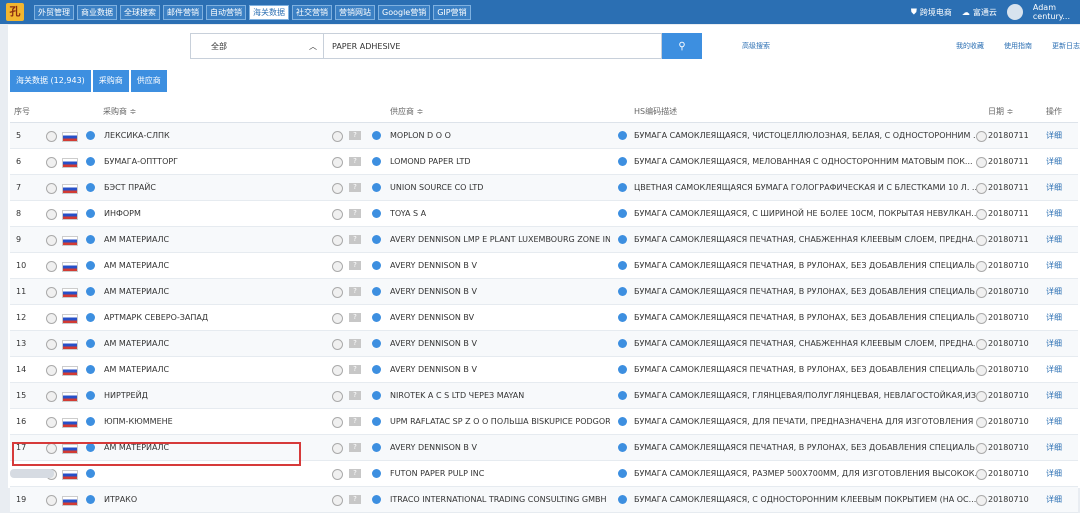  What do you see at coordinates (122, 213) in the screenshot?
I see `buyer-name: ИНФОРМ` at bounding box center [122, 213].